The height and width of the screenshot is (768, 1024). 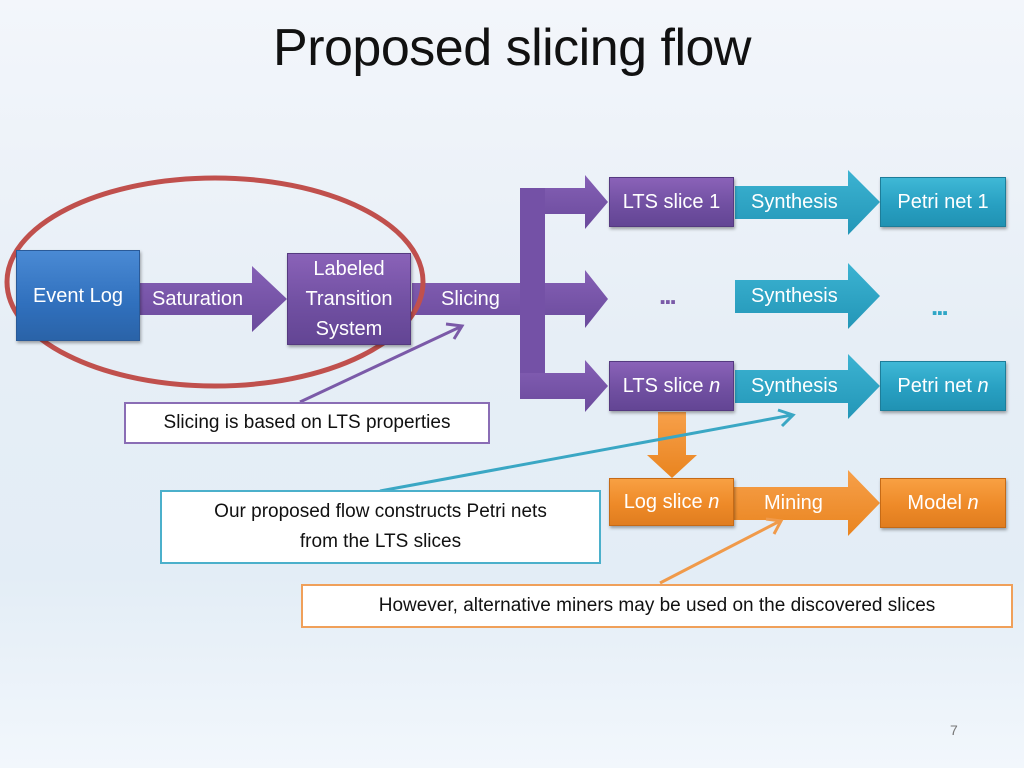 I want to click on slicing-note-text: Slicing is based on LTS properties, so click(x=307, y=422).